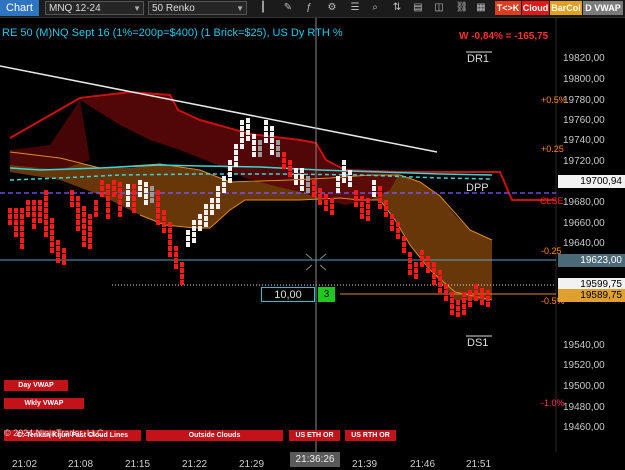 Image resolution: width=625 pixels, height=470 pixels. What do you see at coordinates (214, 435) in the screenshot?
I see `outside-clouds-button: Outside Clouds` at bounding box center [214, 435].